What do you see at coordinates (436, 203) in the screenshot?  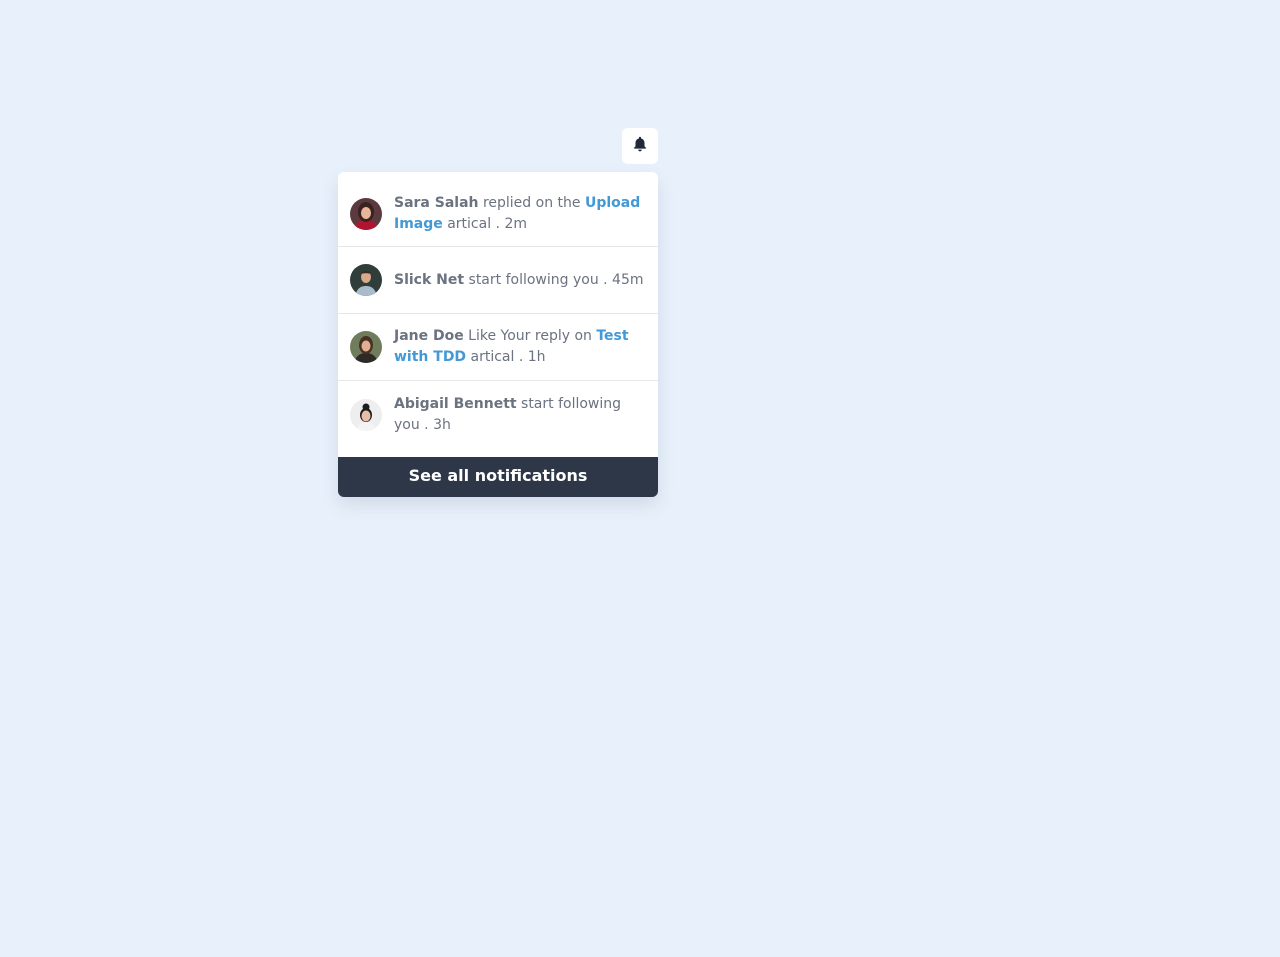 I see `notification-user-name: Sara Salah` at bounding box center [436, 203].